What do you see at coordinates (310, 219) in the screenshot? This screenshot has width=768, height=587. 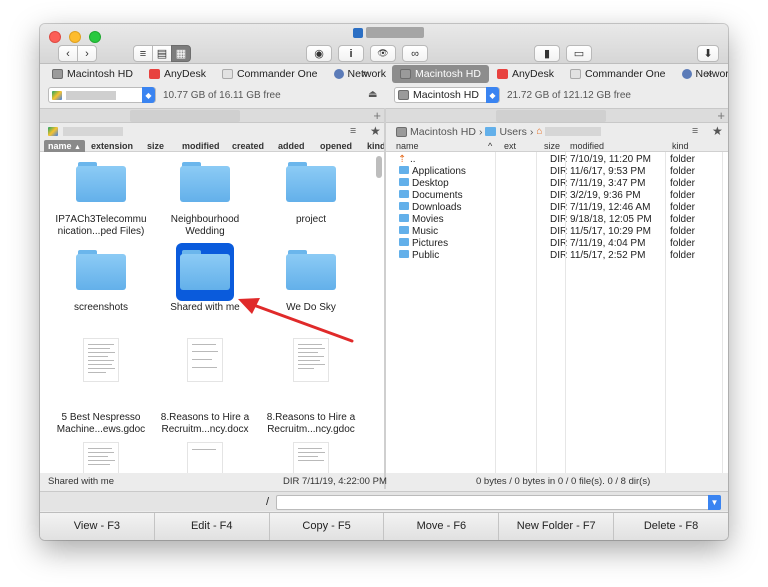 I see `item-name: project` at bounding box center [310, 219].